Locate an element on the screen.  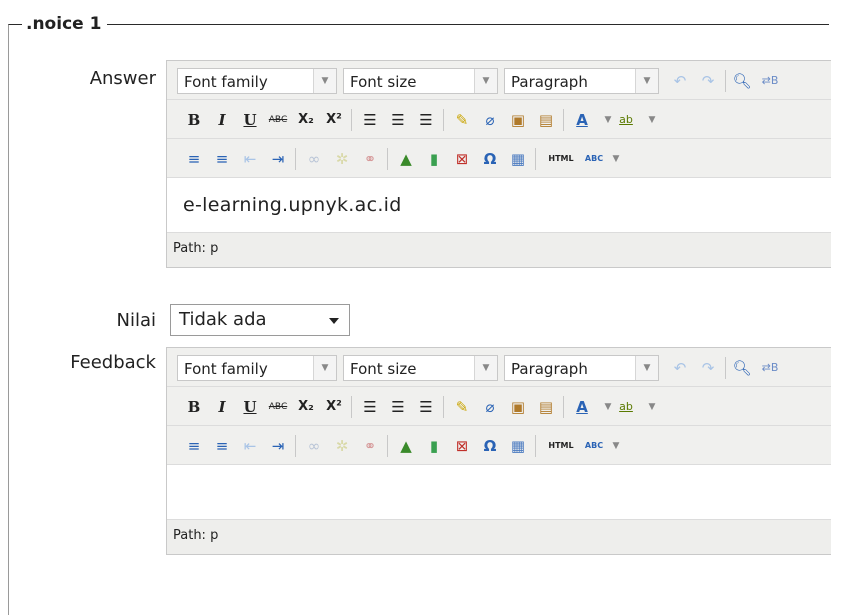
nilai-label: Nilai is located at coordinates (136, 320).